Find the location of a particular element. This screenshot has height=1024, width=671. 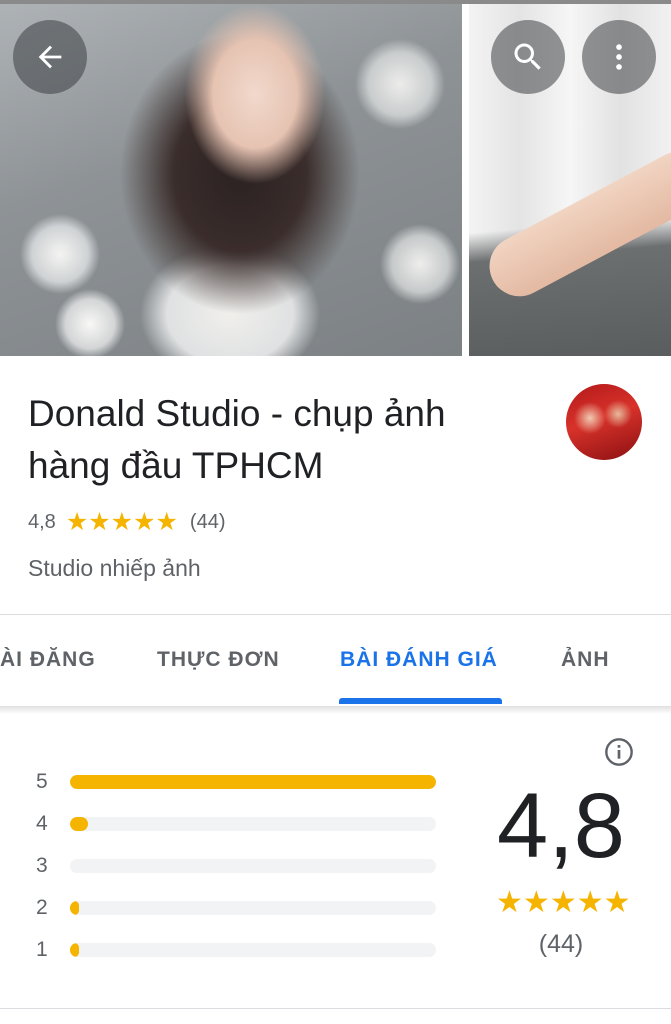

arrow-back-icon is located at coordinates (50, 57).